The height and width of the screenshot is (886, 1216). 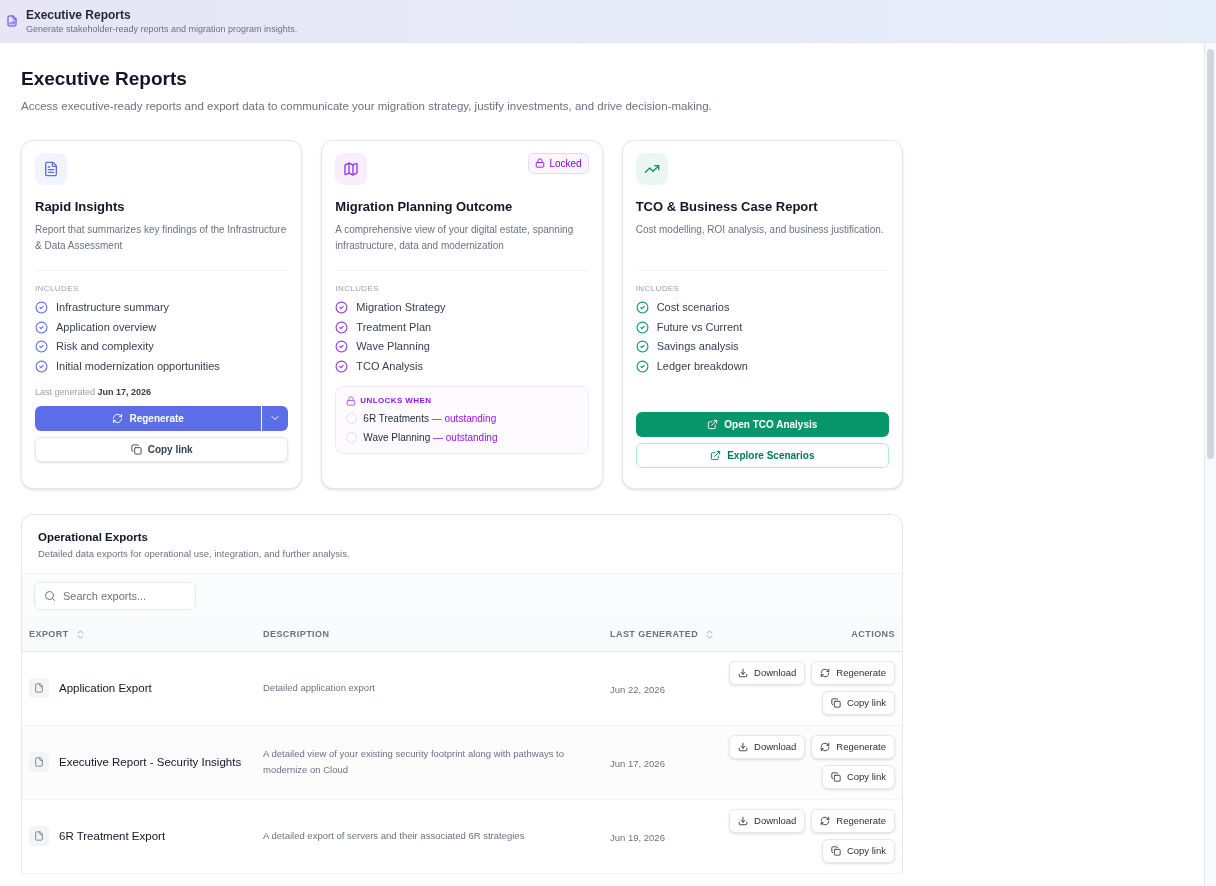 What do you see at coordinates (104, 79) in the screenshot?
I see `page-title: Executive Reports` at bounding box center [104, 79].